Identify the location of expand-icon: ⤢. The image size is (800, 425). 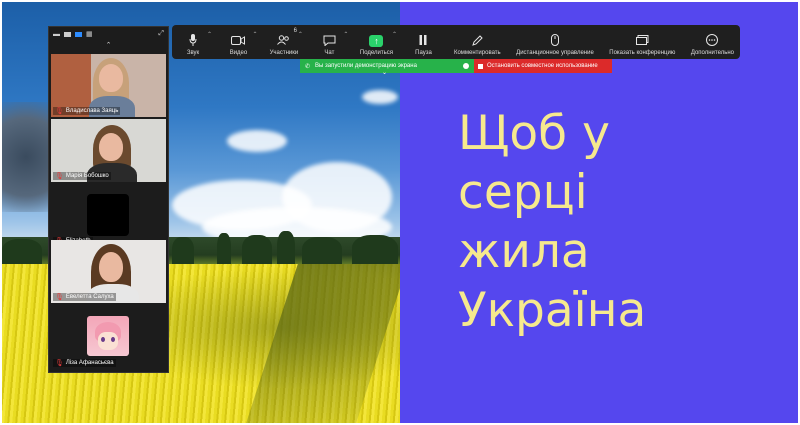
(161, 34).